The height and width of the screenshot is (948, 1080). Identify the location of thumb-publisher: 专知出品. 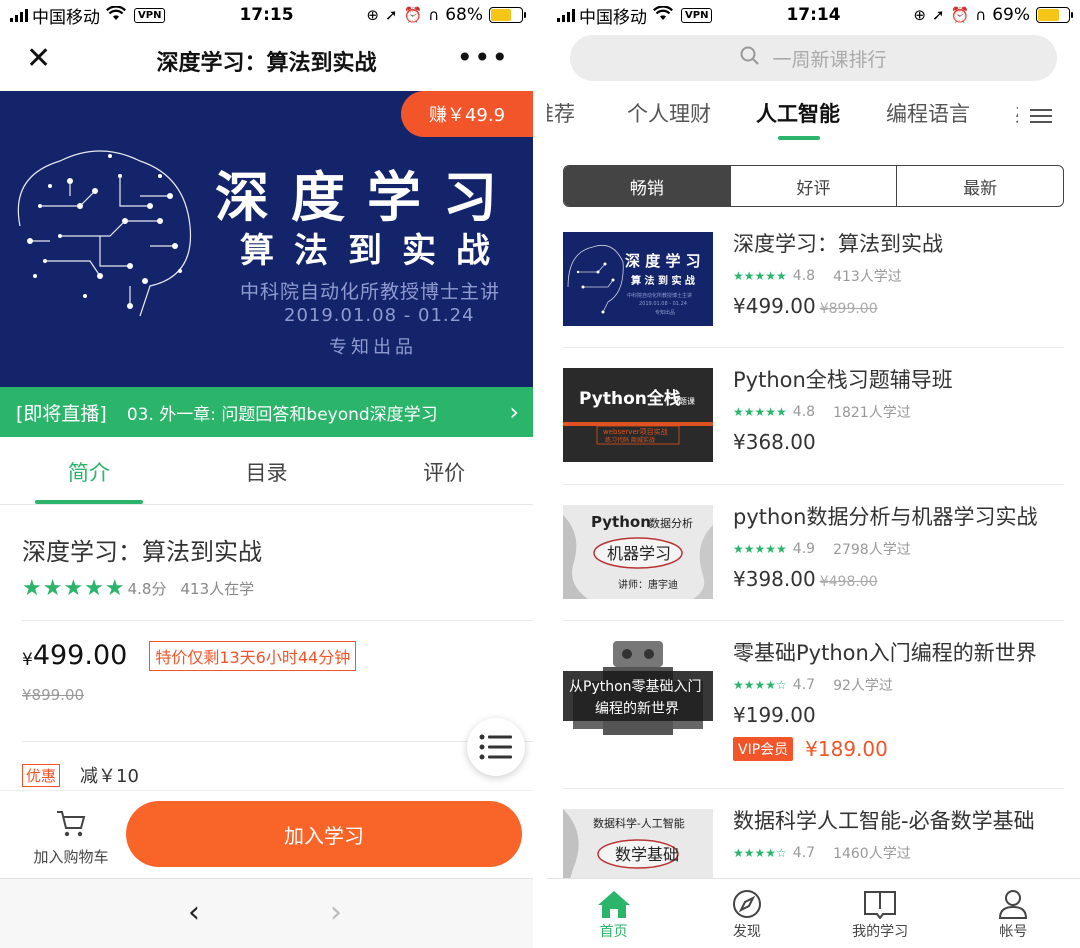
(665, 312).